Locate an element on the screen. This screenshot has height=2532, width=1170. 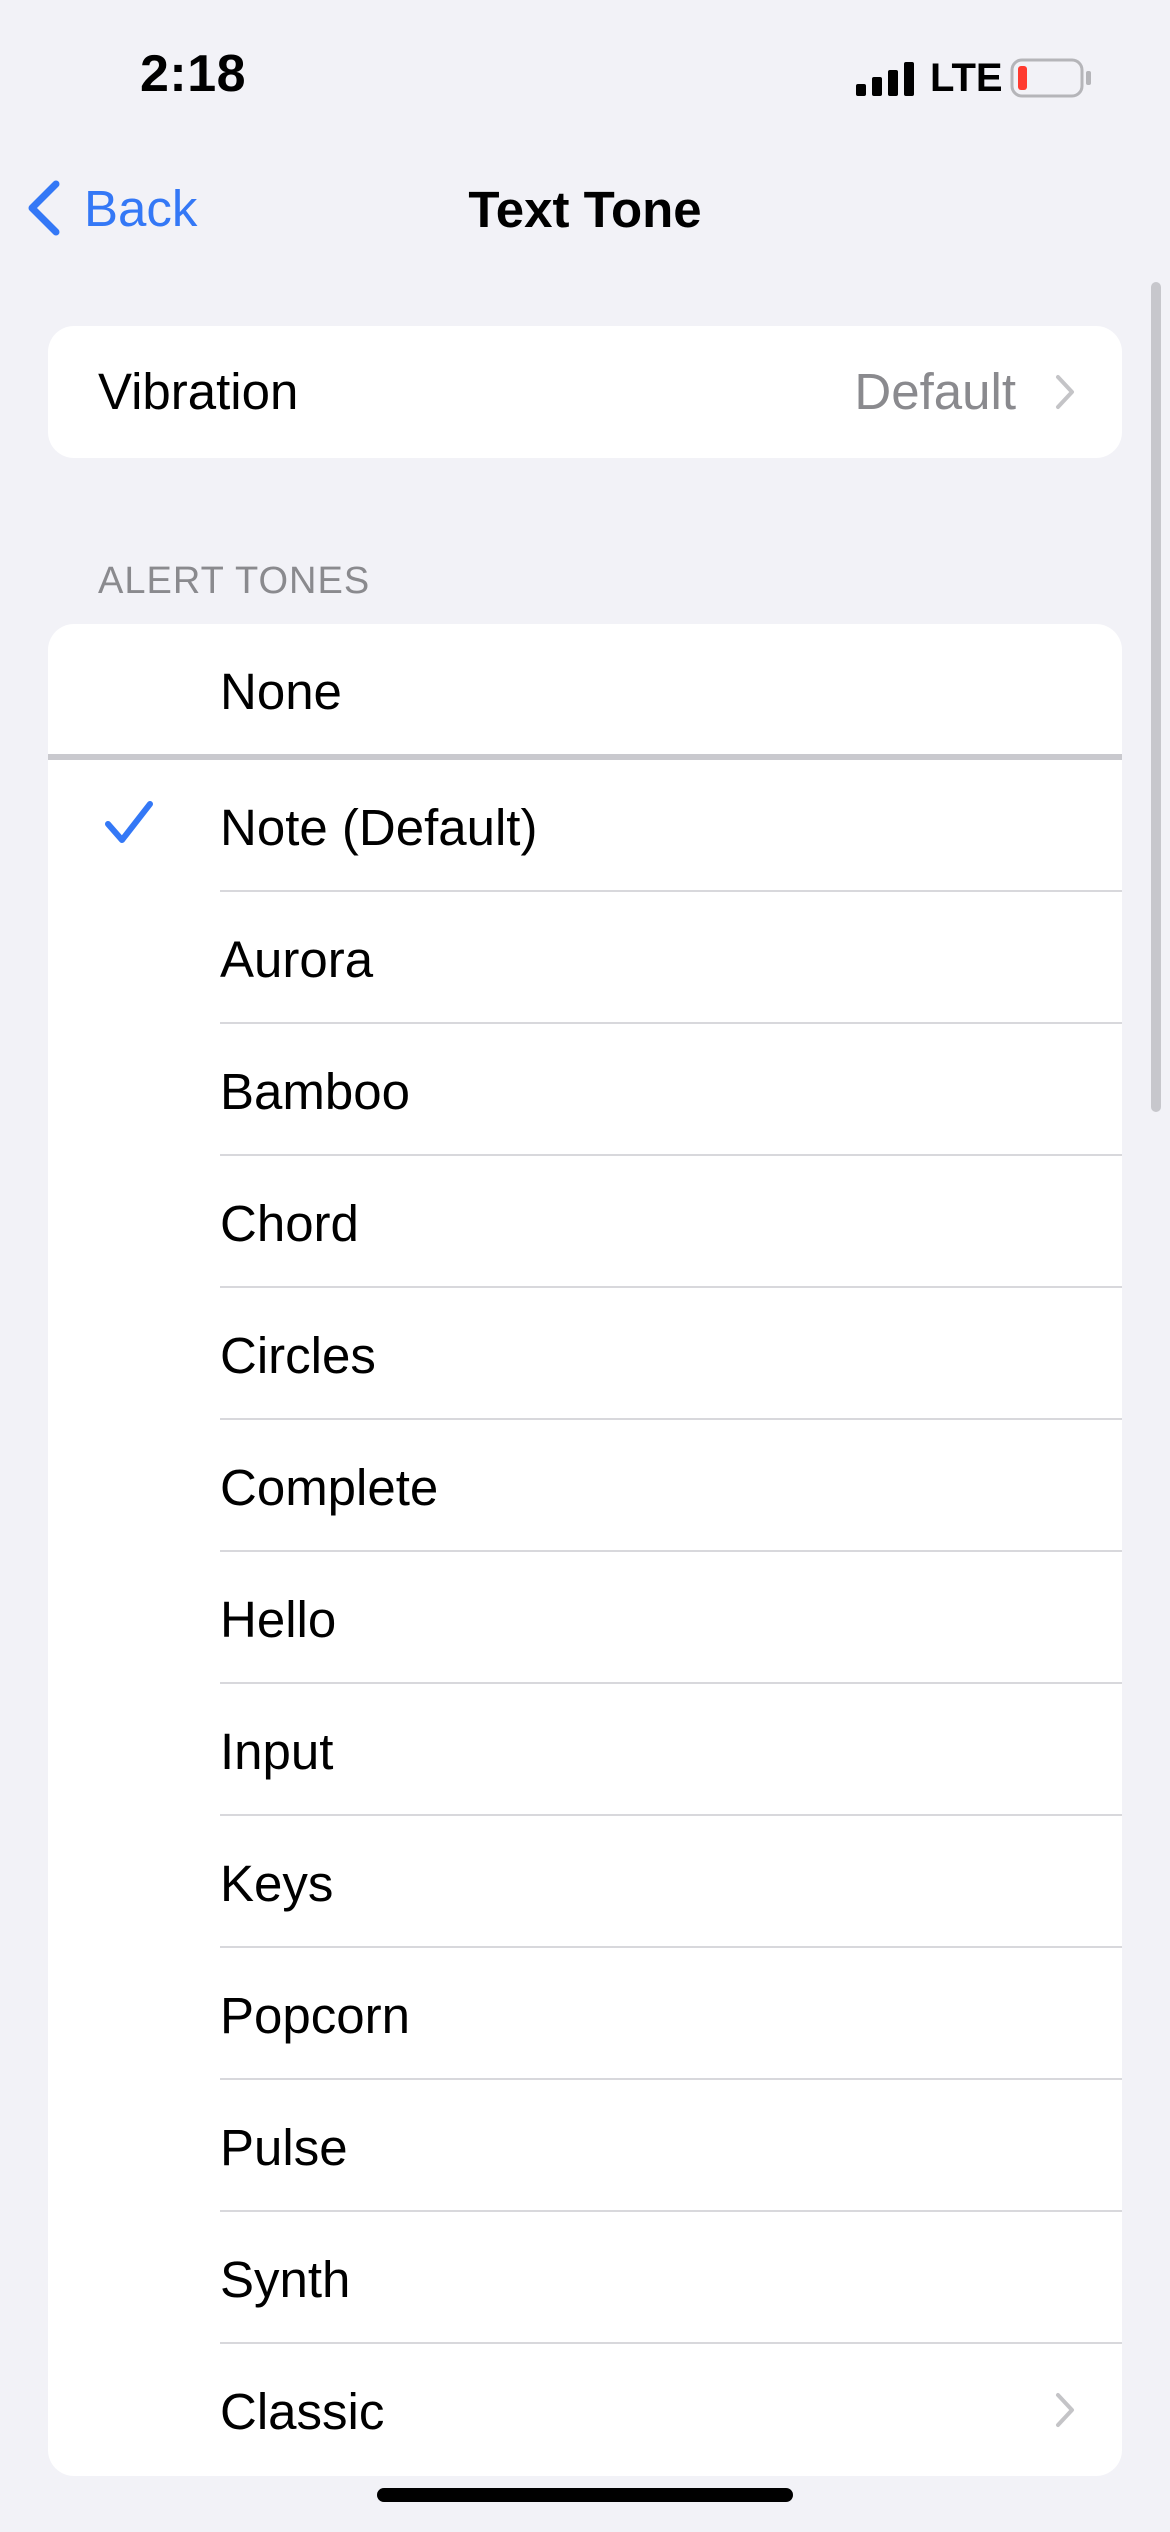
tone-label: Complete is located at coordinates (329, 1487).